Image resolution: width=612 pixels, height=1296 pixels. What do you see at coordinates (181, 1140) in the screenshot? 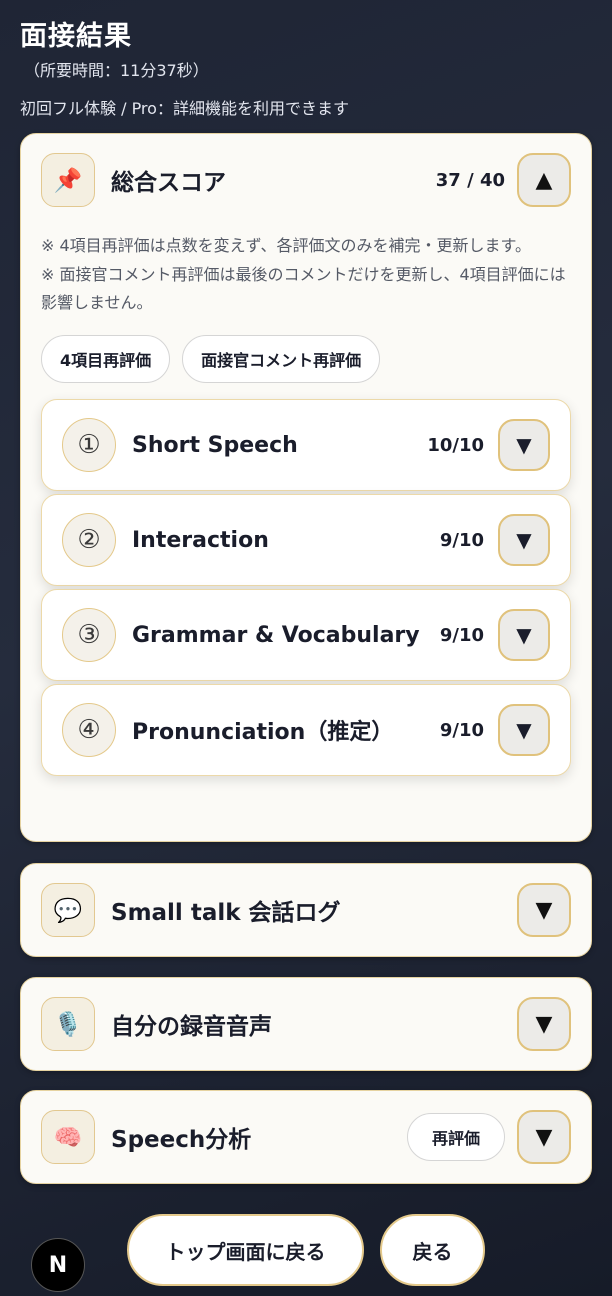
I see `section-title: Speech分析` at bounding box center [181, 1140].